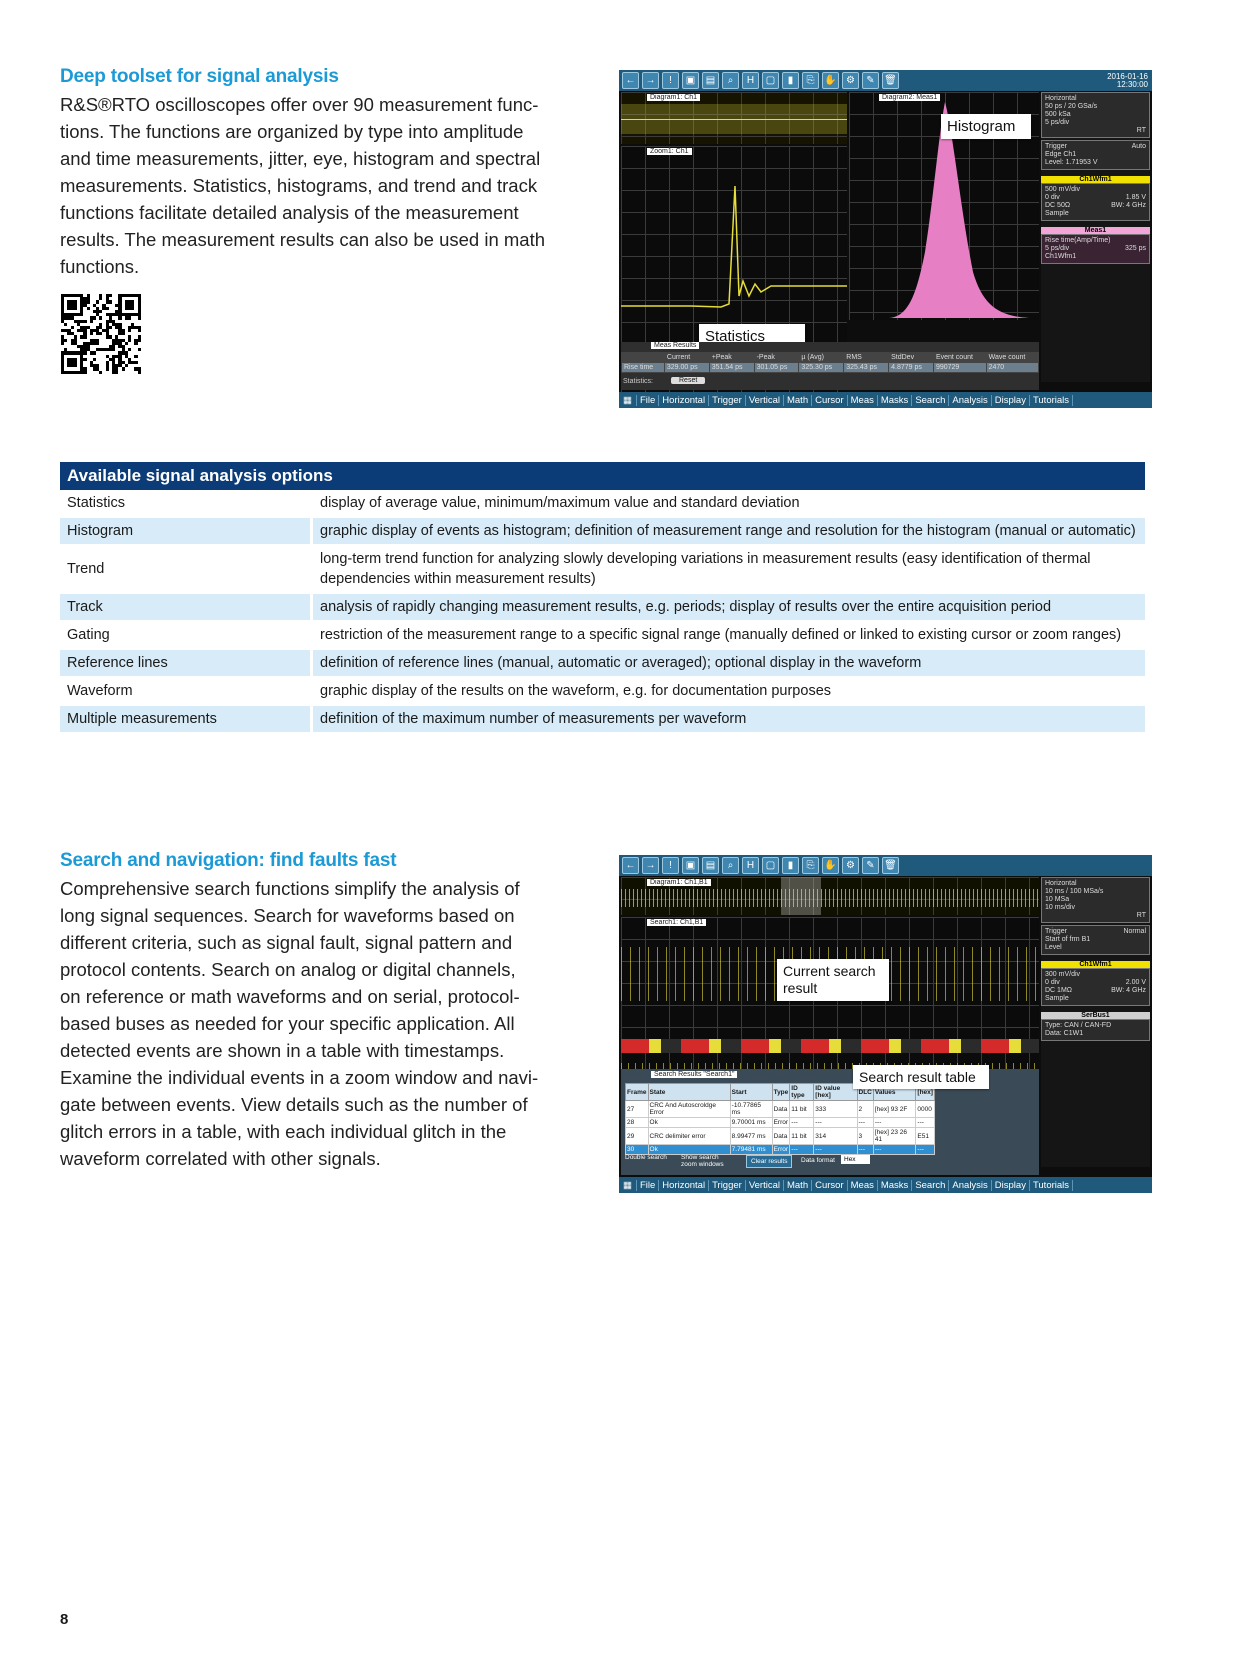 The height and width of the screenshot is (1654, 1241). What do you see at coordinates (643, 357) in the screenshot?
I see `results-header` at bounding box center [643, 357].